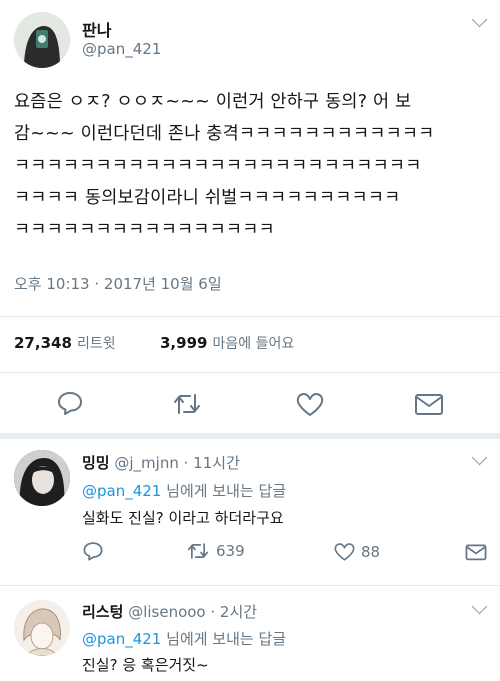  I want to click on author-handle: @pan_421, so click(121, 49).